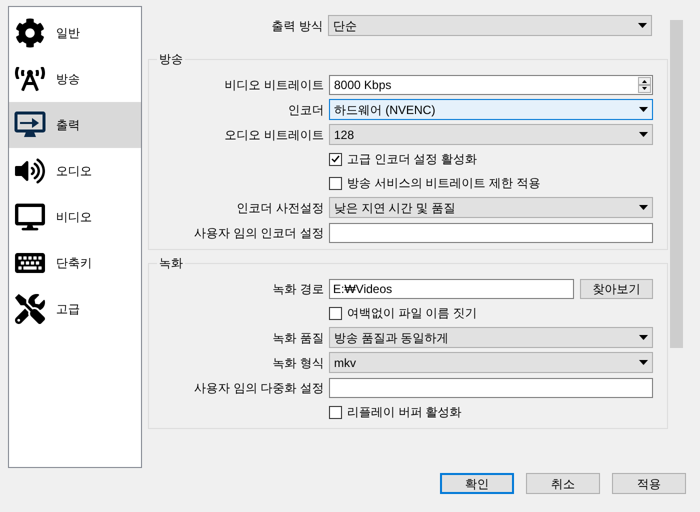  I want to click on tools-icon, so click(30, 309).